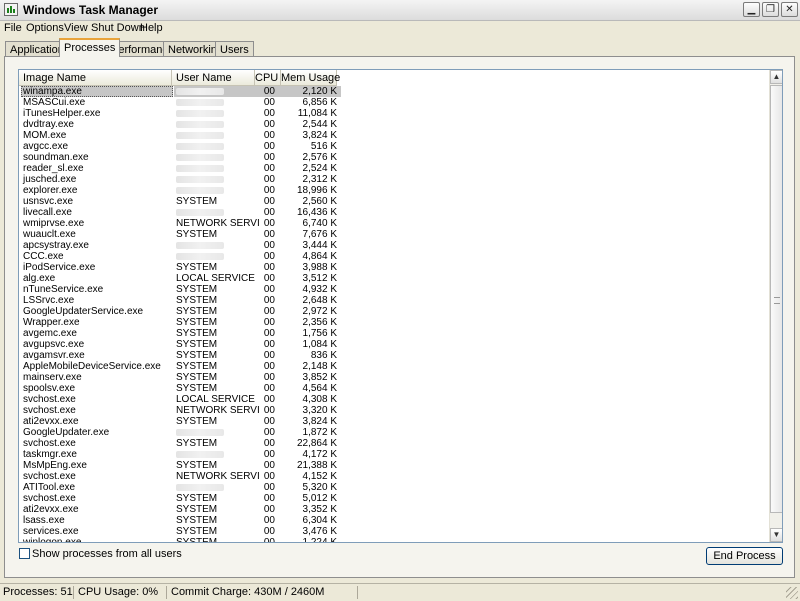  I want to click on table-row: ati2evxx.exe SYSTEM 00 3,824 K, so click(394, 421).